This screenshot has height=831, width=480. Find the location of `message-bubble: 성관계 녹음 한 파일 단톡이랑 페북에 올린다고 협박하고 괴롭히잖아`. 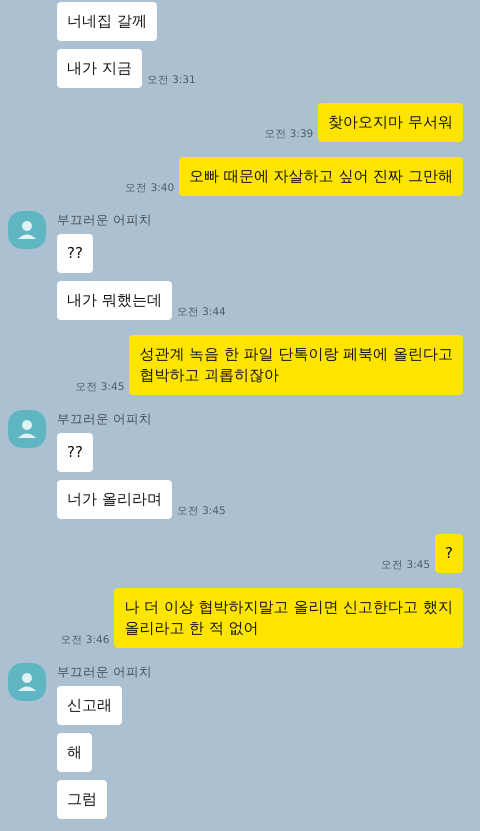

message-bubble: 성관계 녹음 한 파일 단톡이랑 페북에 올린다고 협박하고 괴롭히잖아 is located at coordinates (296, 365).